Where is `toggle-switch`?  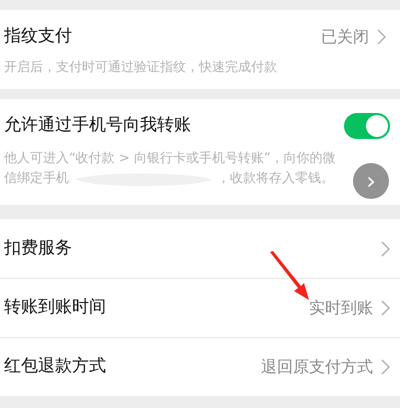 toggle-switch is located at coordinates (367, 126).